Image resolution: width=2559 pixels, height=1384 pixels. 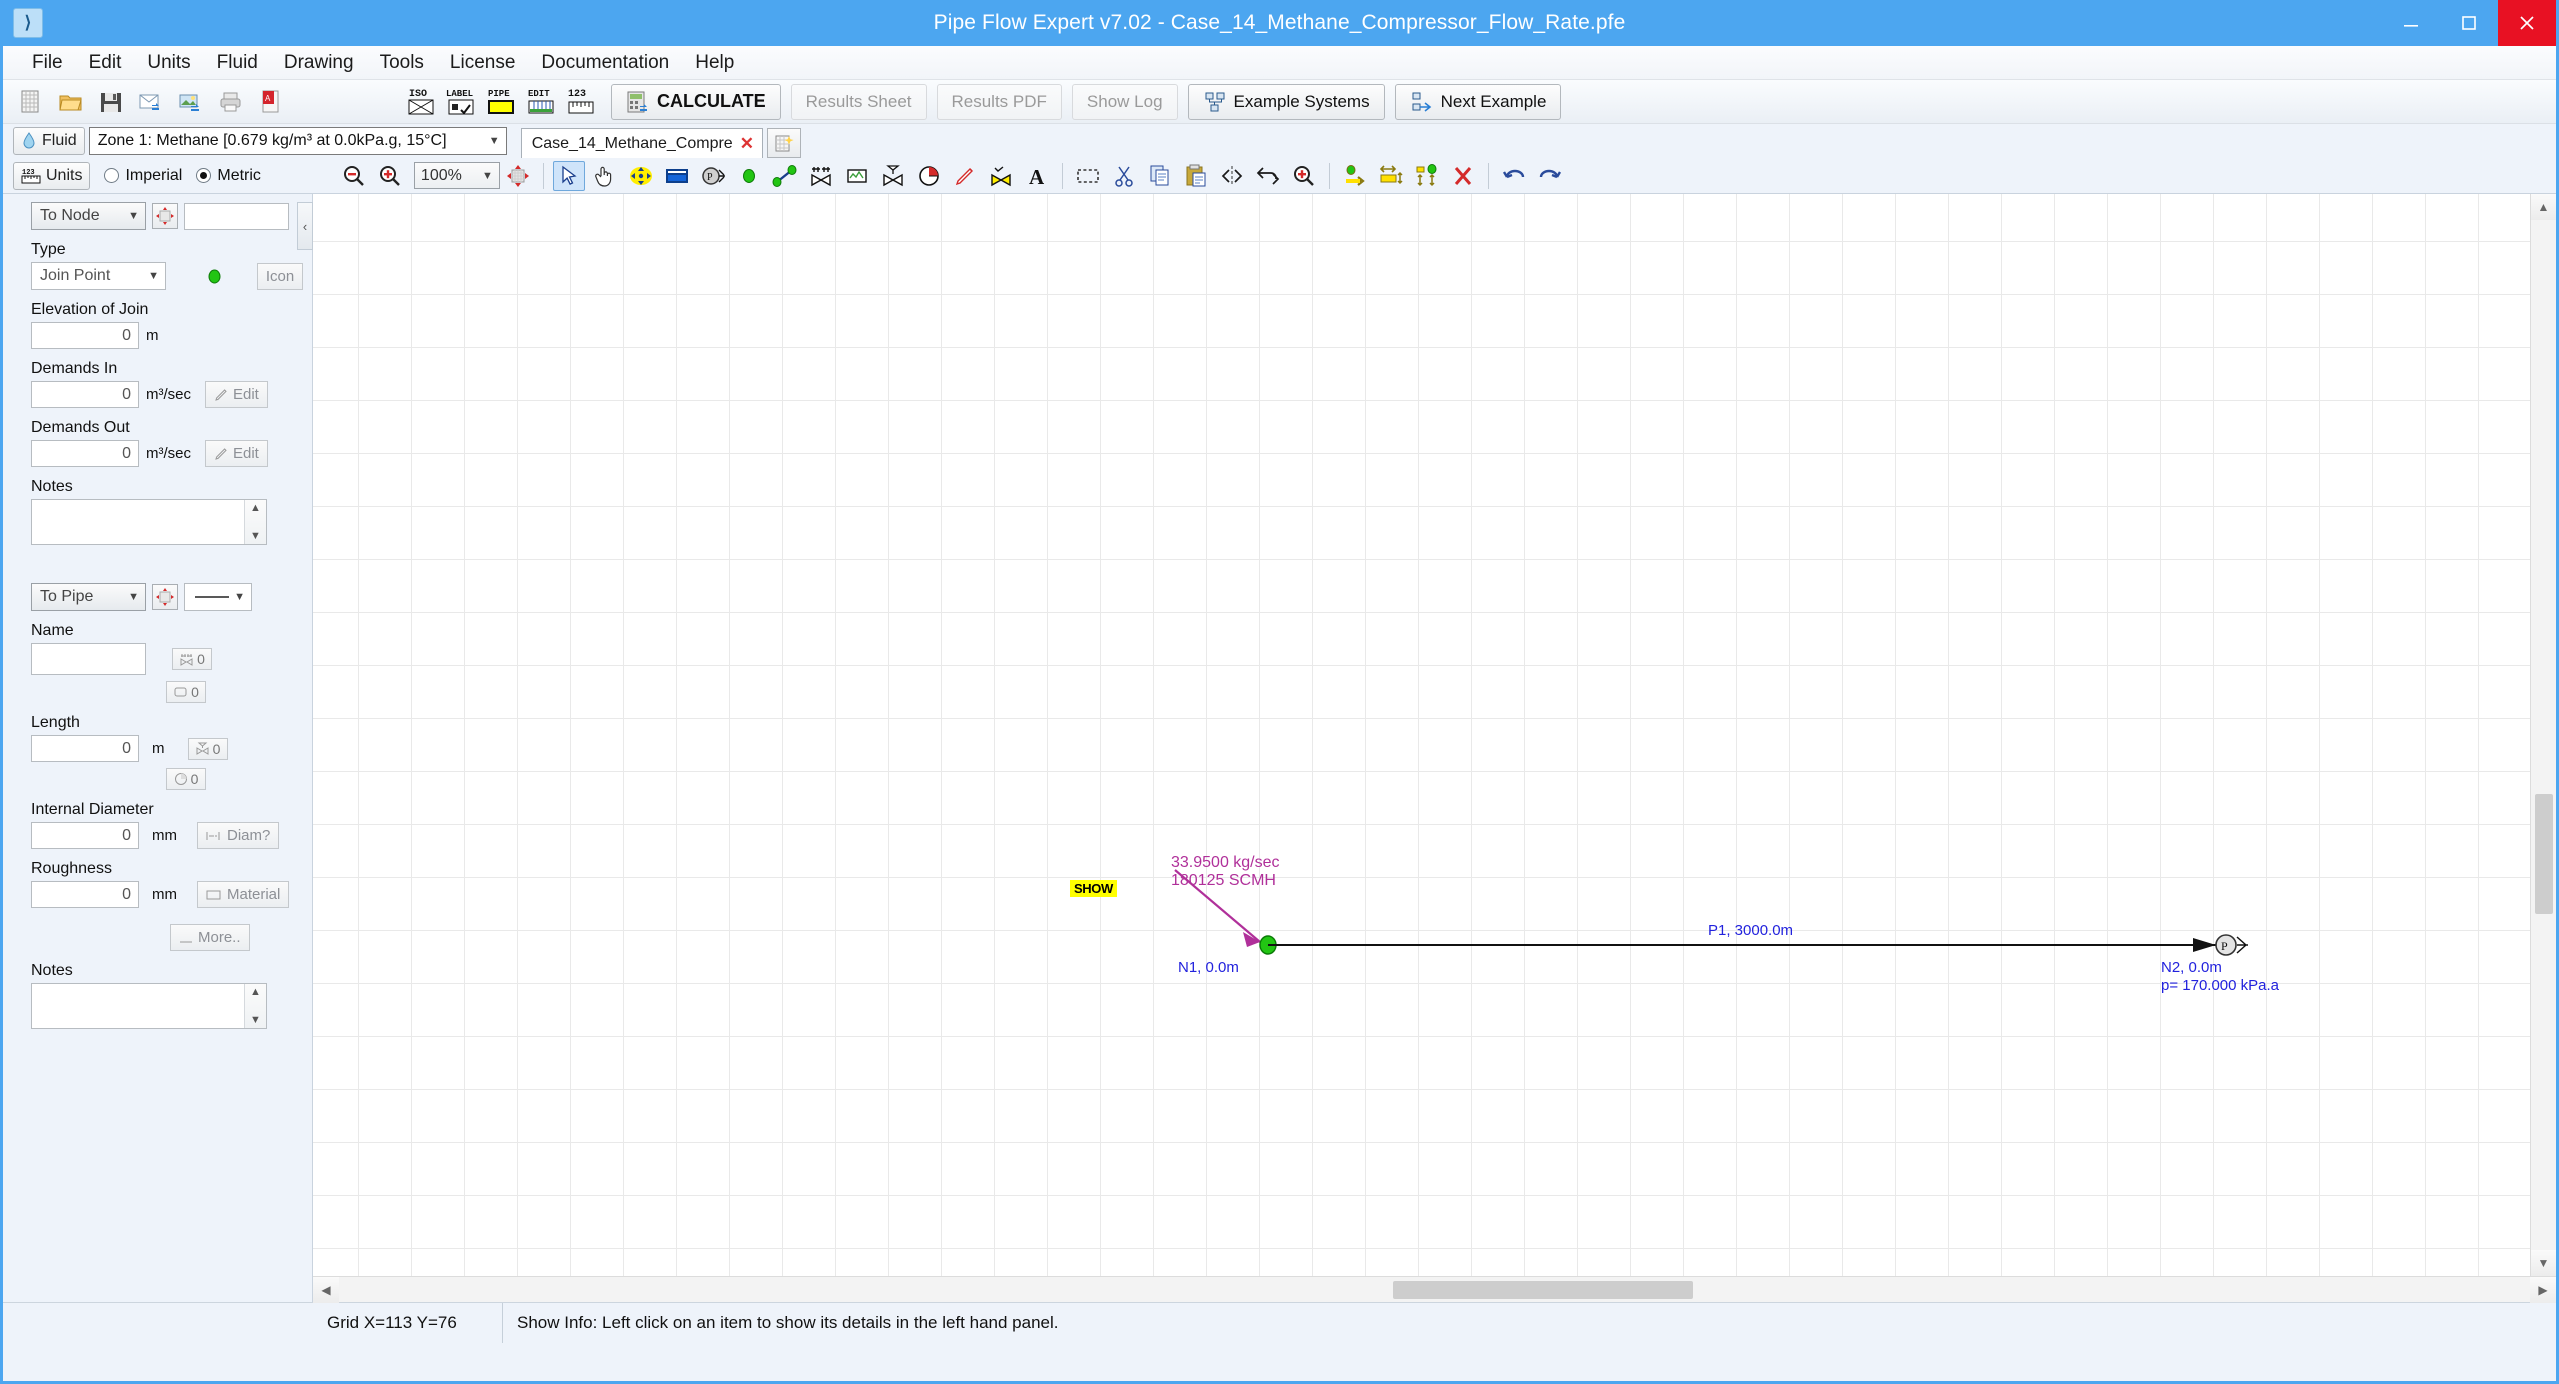 What do you see at coordinates (49, 141) in the screenshot?
I see `fluid-button: Fluid` at bounding box center [49, 141].